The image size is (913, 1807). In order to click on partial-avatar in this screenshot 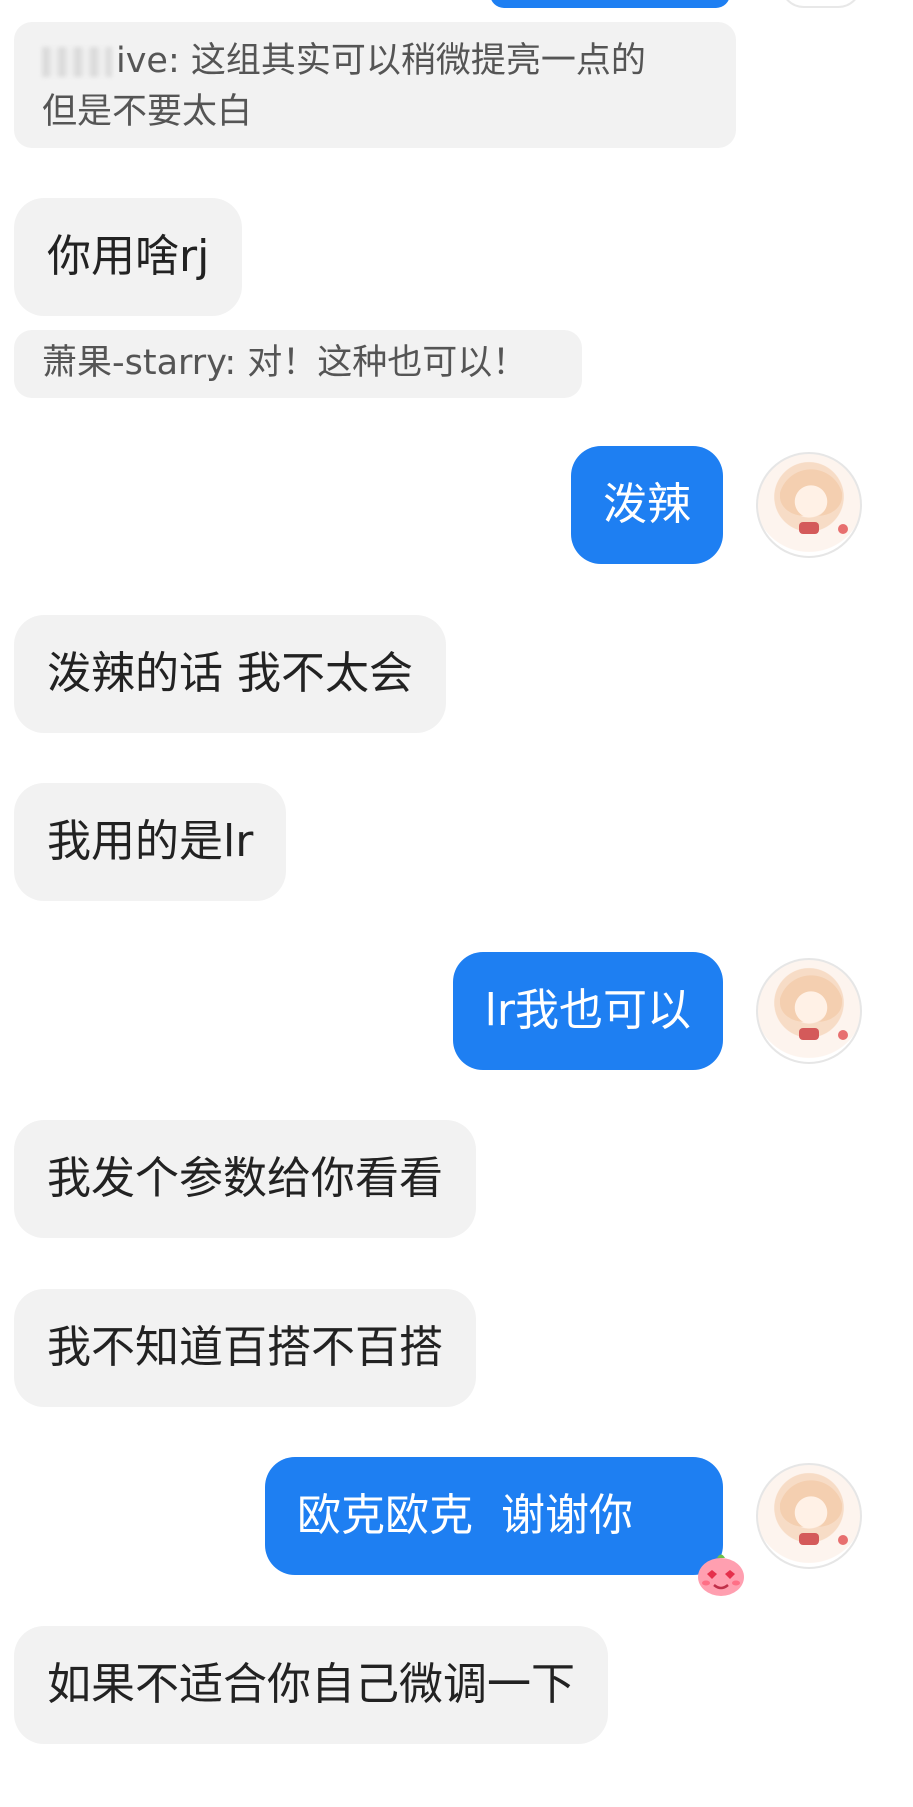, I will do `click(821, 4)`.